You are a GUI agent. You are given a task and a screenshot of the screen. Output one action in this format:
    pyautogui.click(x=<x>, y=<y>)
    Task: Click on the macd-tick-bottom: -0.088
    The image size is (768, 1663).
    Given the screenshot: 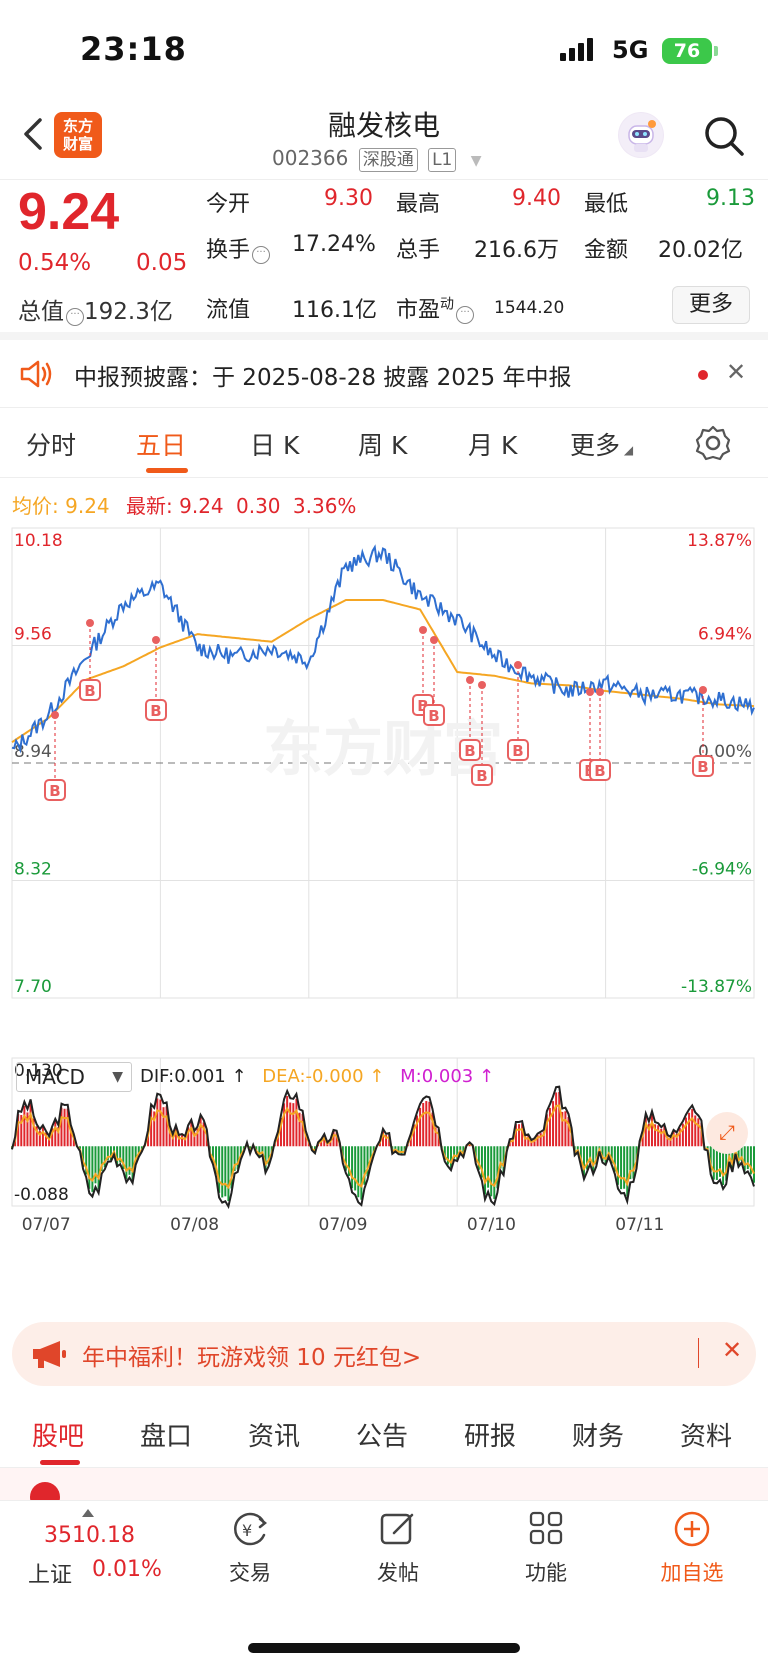 What is the action you would take?
    pyautogui.click(x=41, y=1195)
    